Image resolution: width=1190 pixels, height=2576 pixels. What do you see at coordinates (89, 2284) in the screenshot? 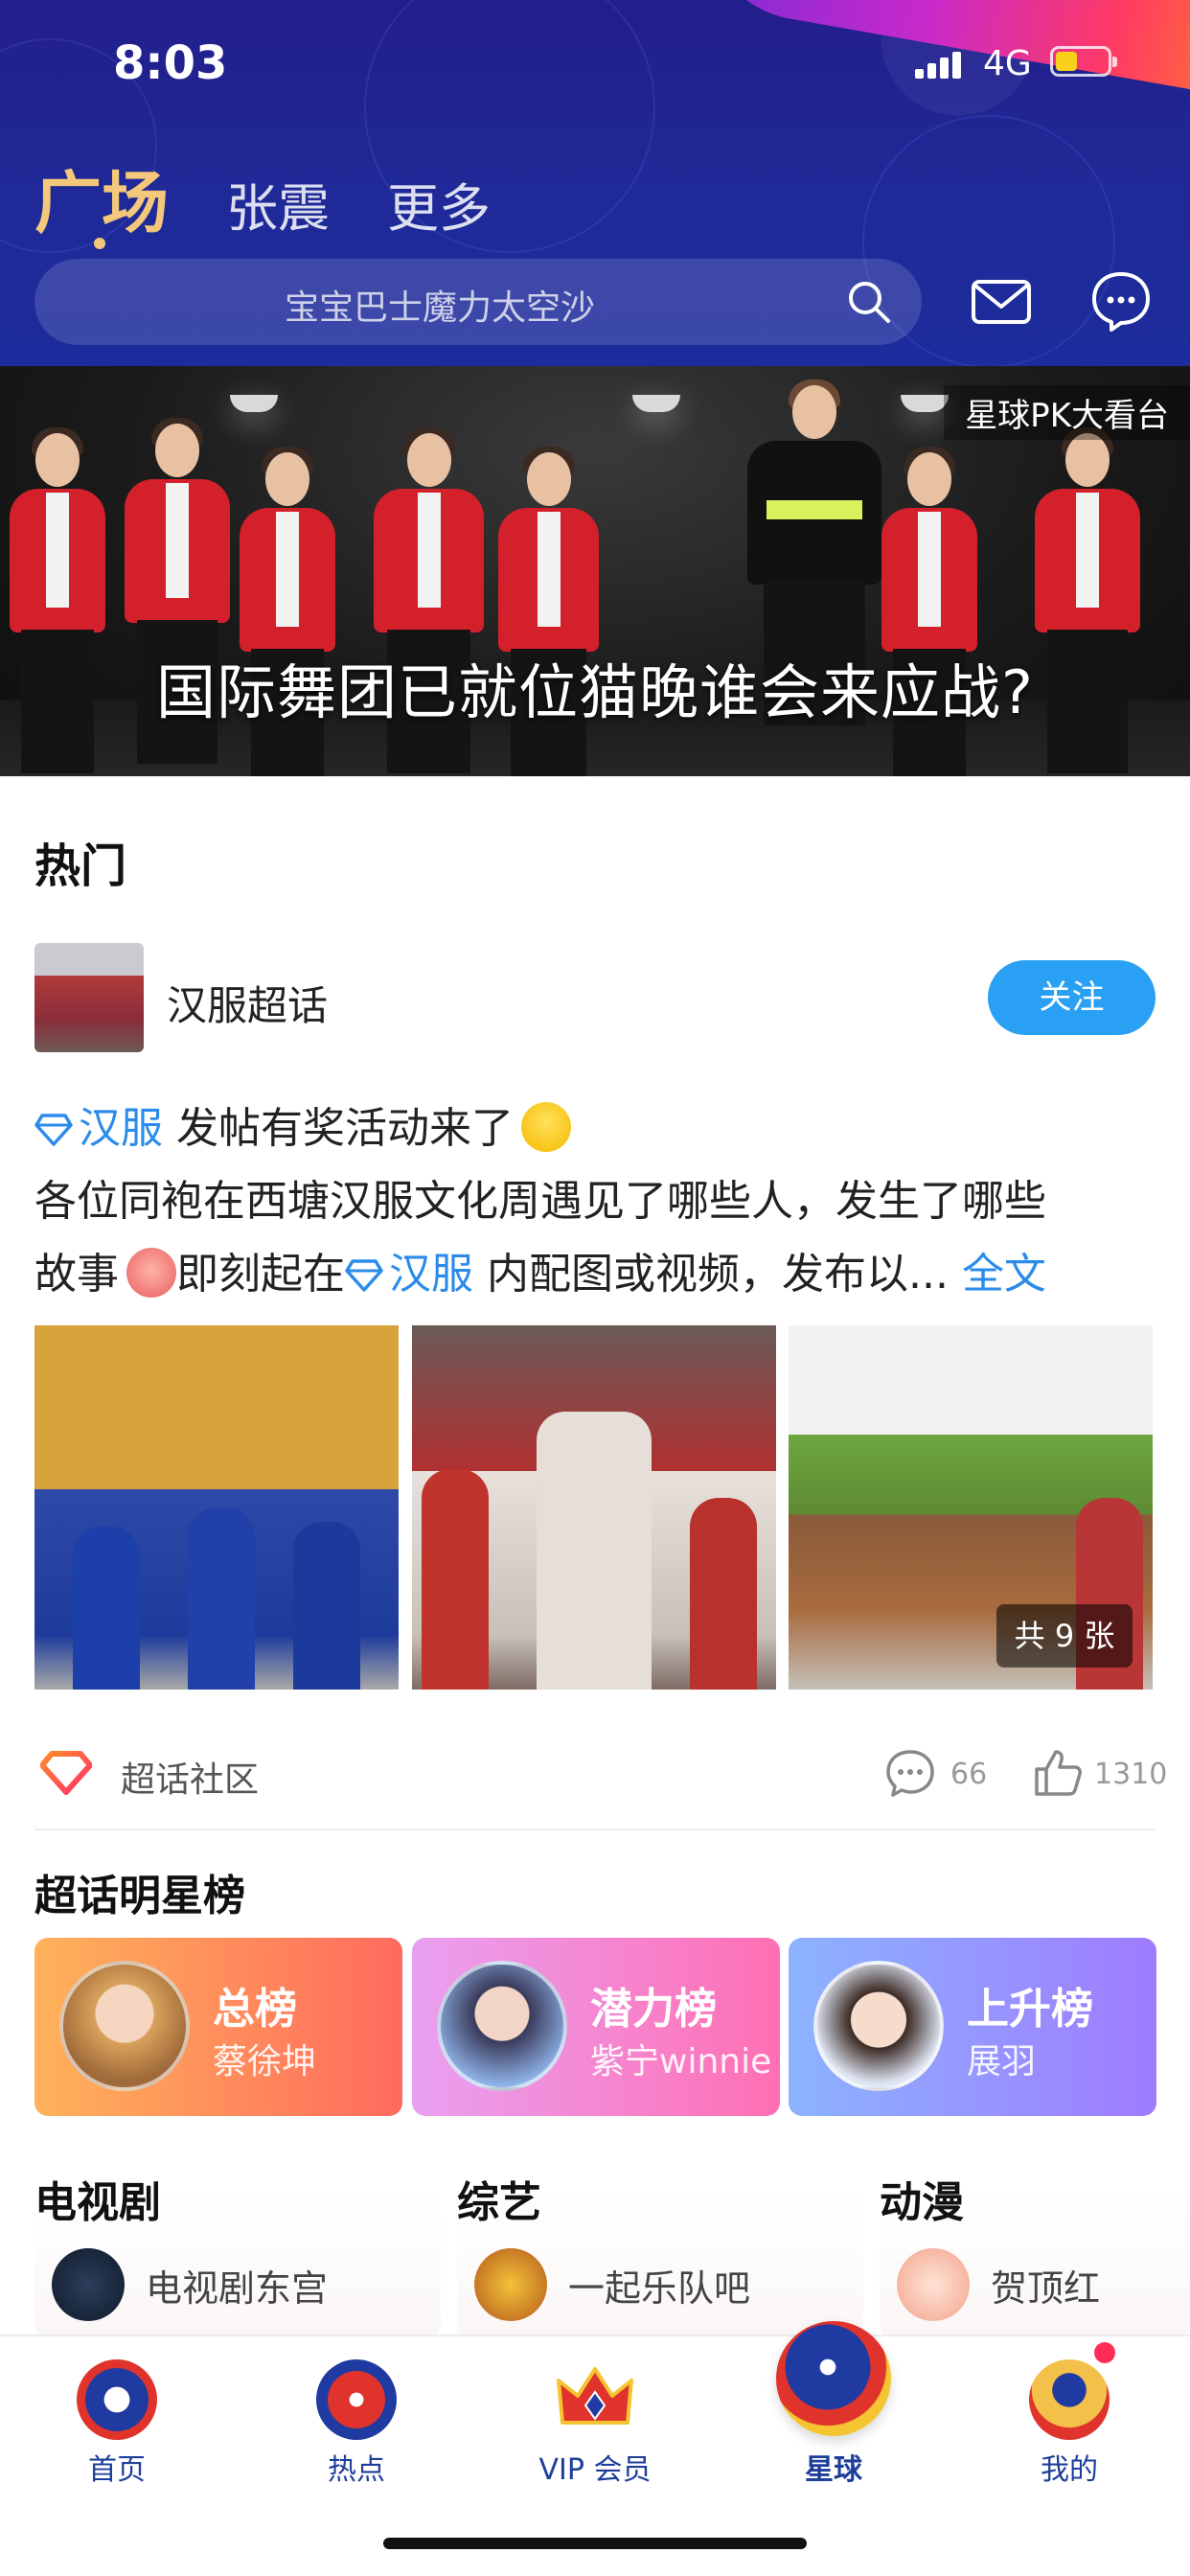
I see `tv-drama-avatar-icon` at bounding box center [89, 2284].